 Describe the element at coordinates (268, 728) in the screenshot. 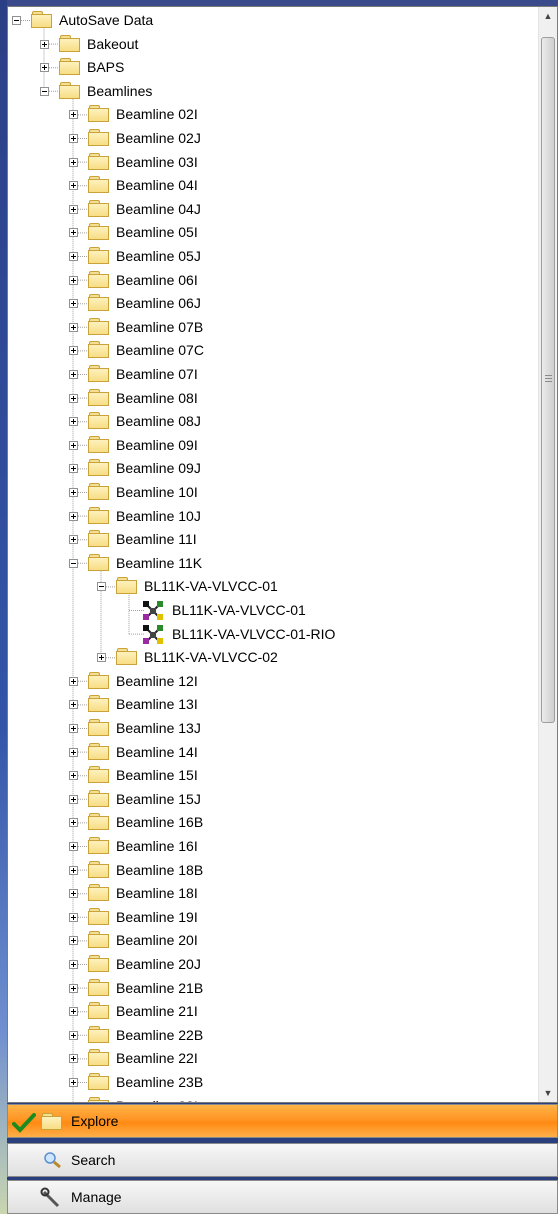

I see `tree-folder-item: Beamline 13J` at that location.